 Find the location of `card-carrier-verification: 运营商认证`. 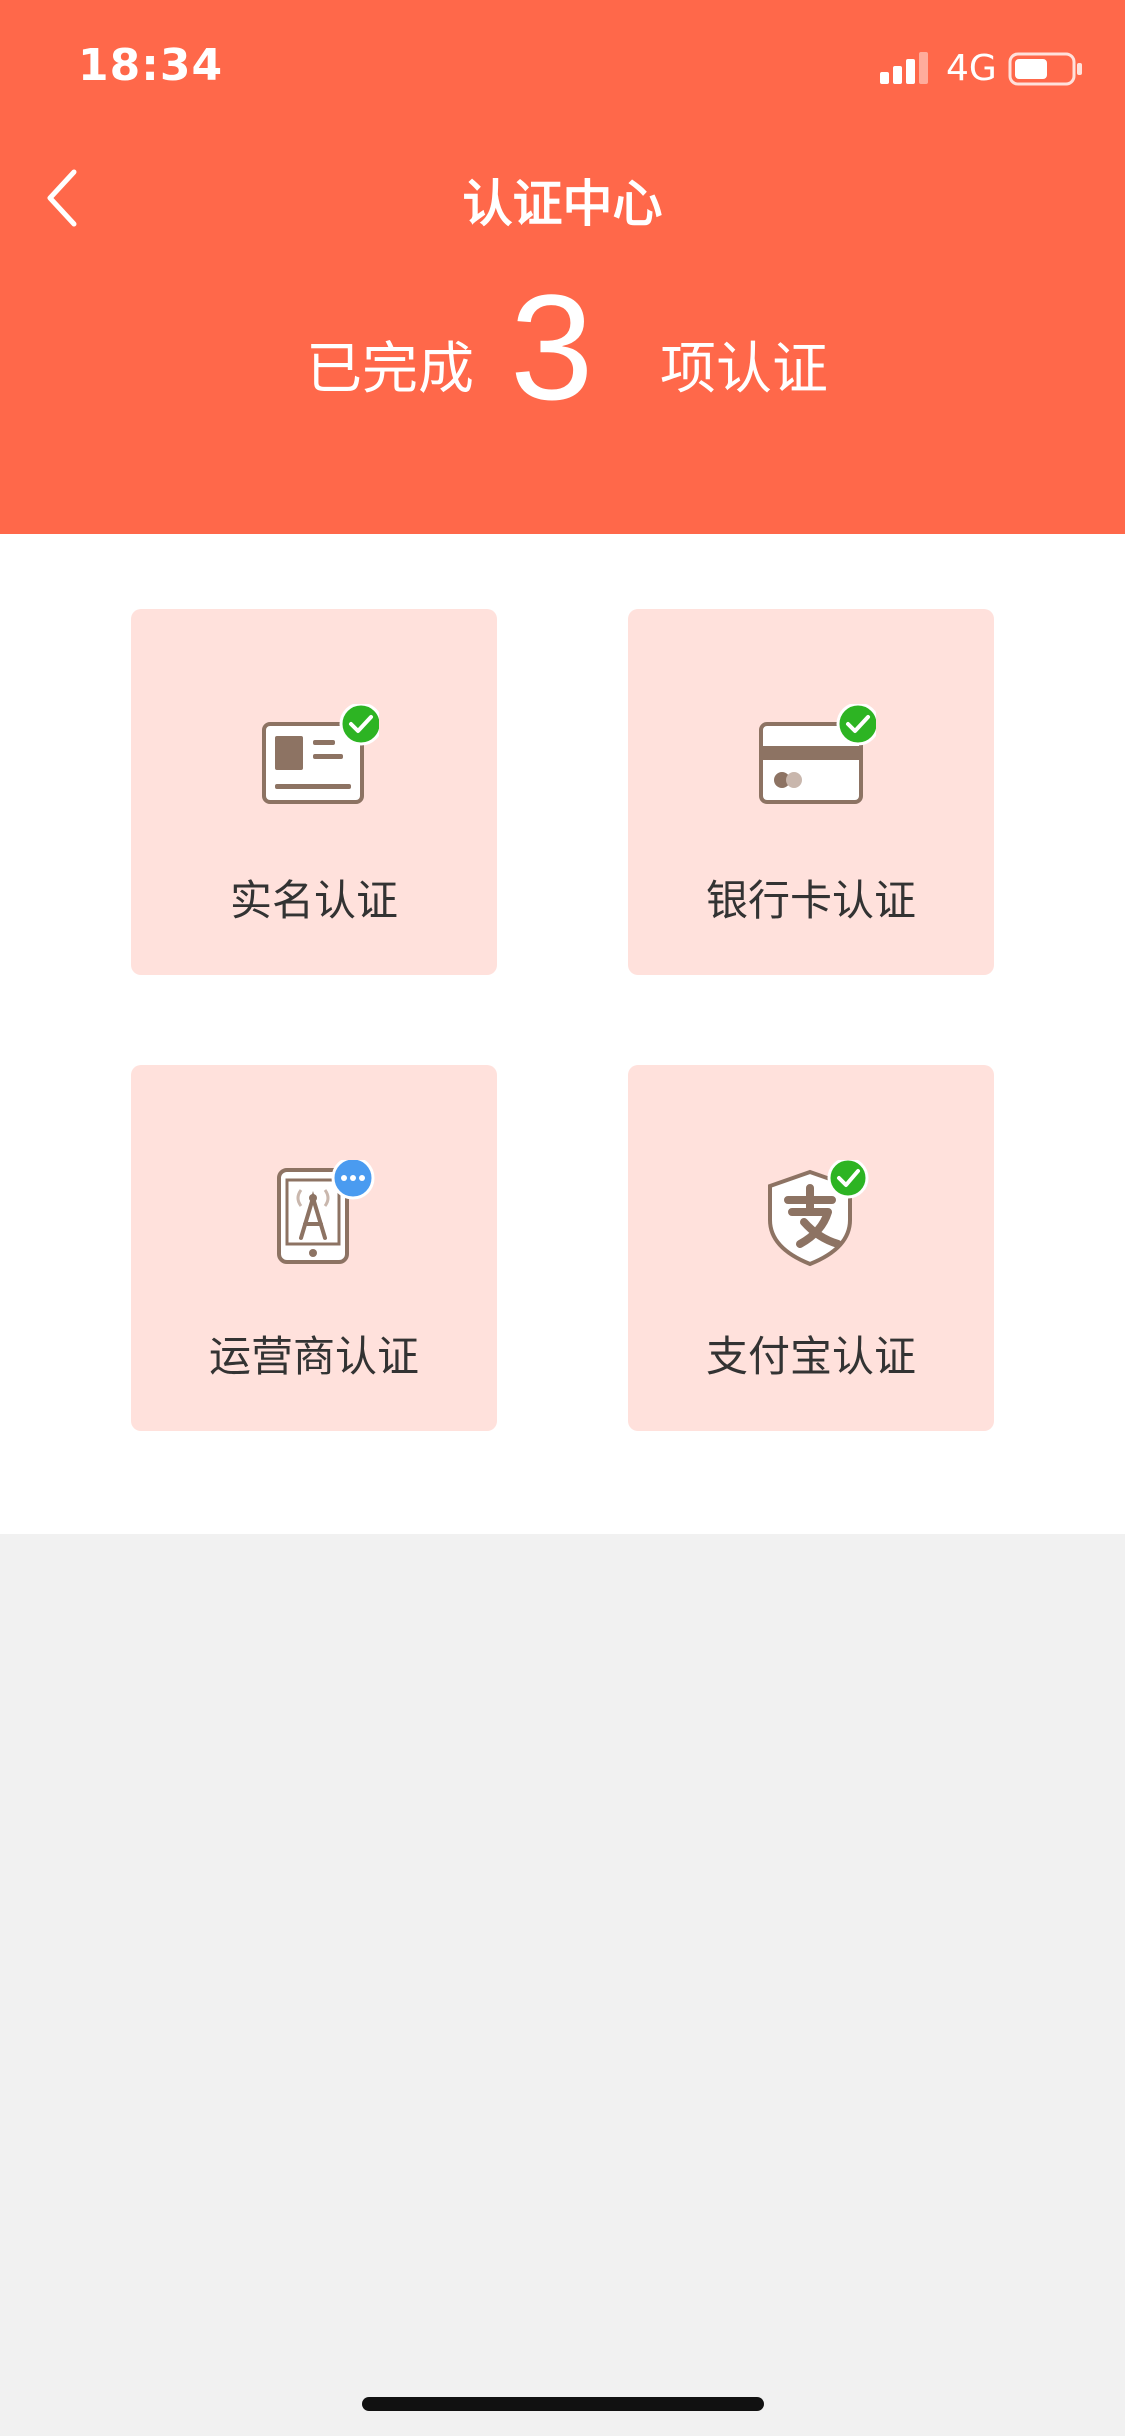

card-carrier-verification: 运营商认证 is located at coordinates (314, 1248).